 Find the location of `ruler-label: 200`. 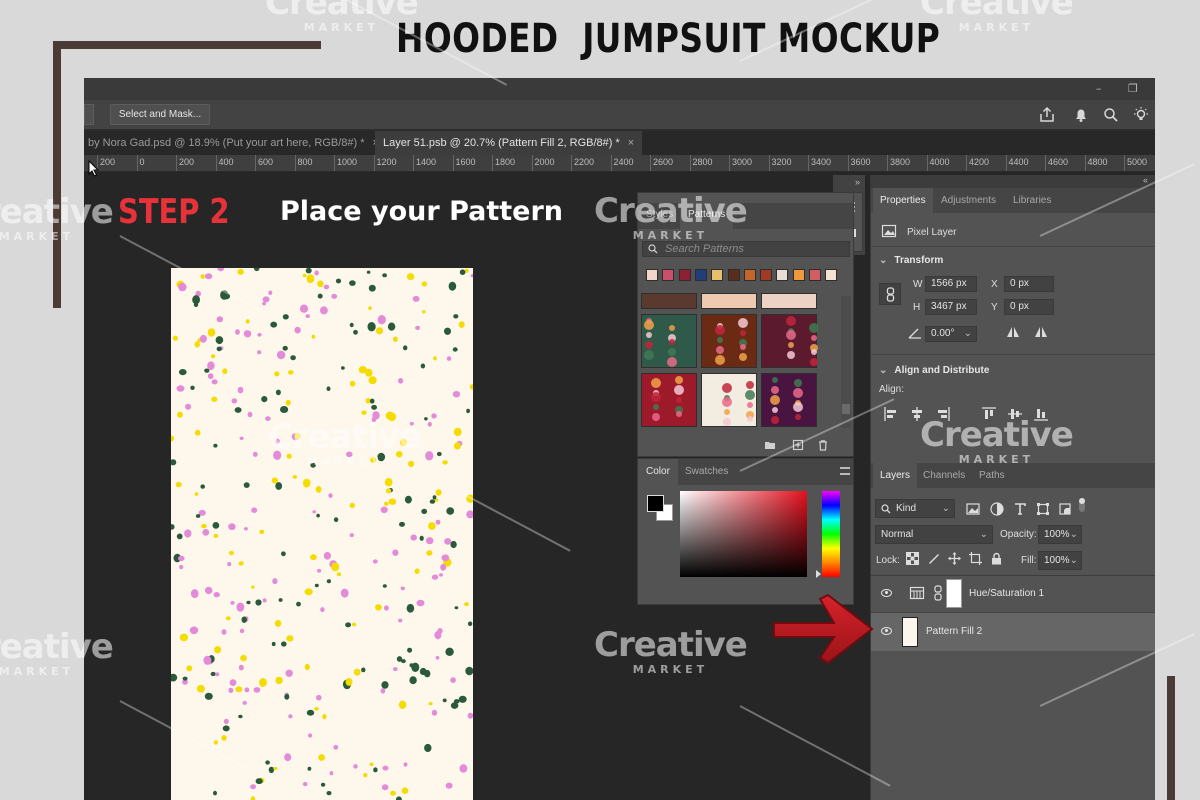

ruler-label: 200 is located at coordinates (108, 162).